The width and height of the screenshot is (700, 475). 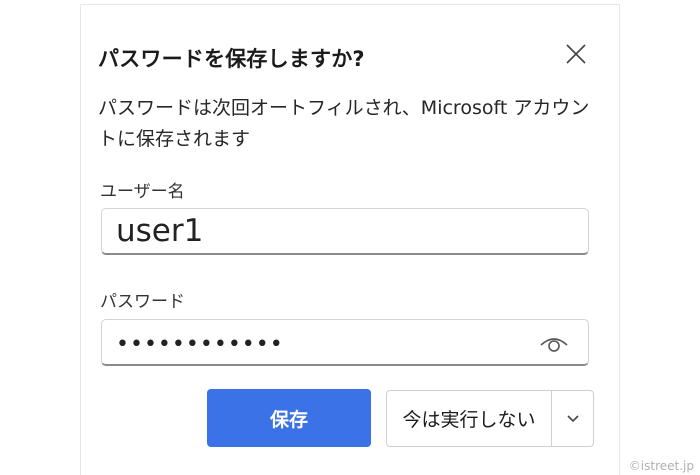 I want to click on not-now-split-button: 今は実行しない, so click(x=490, y=418).